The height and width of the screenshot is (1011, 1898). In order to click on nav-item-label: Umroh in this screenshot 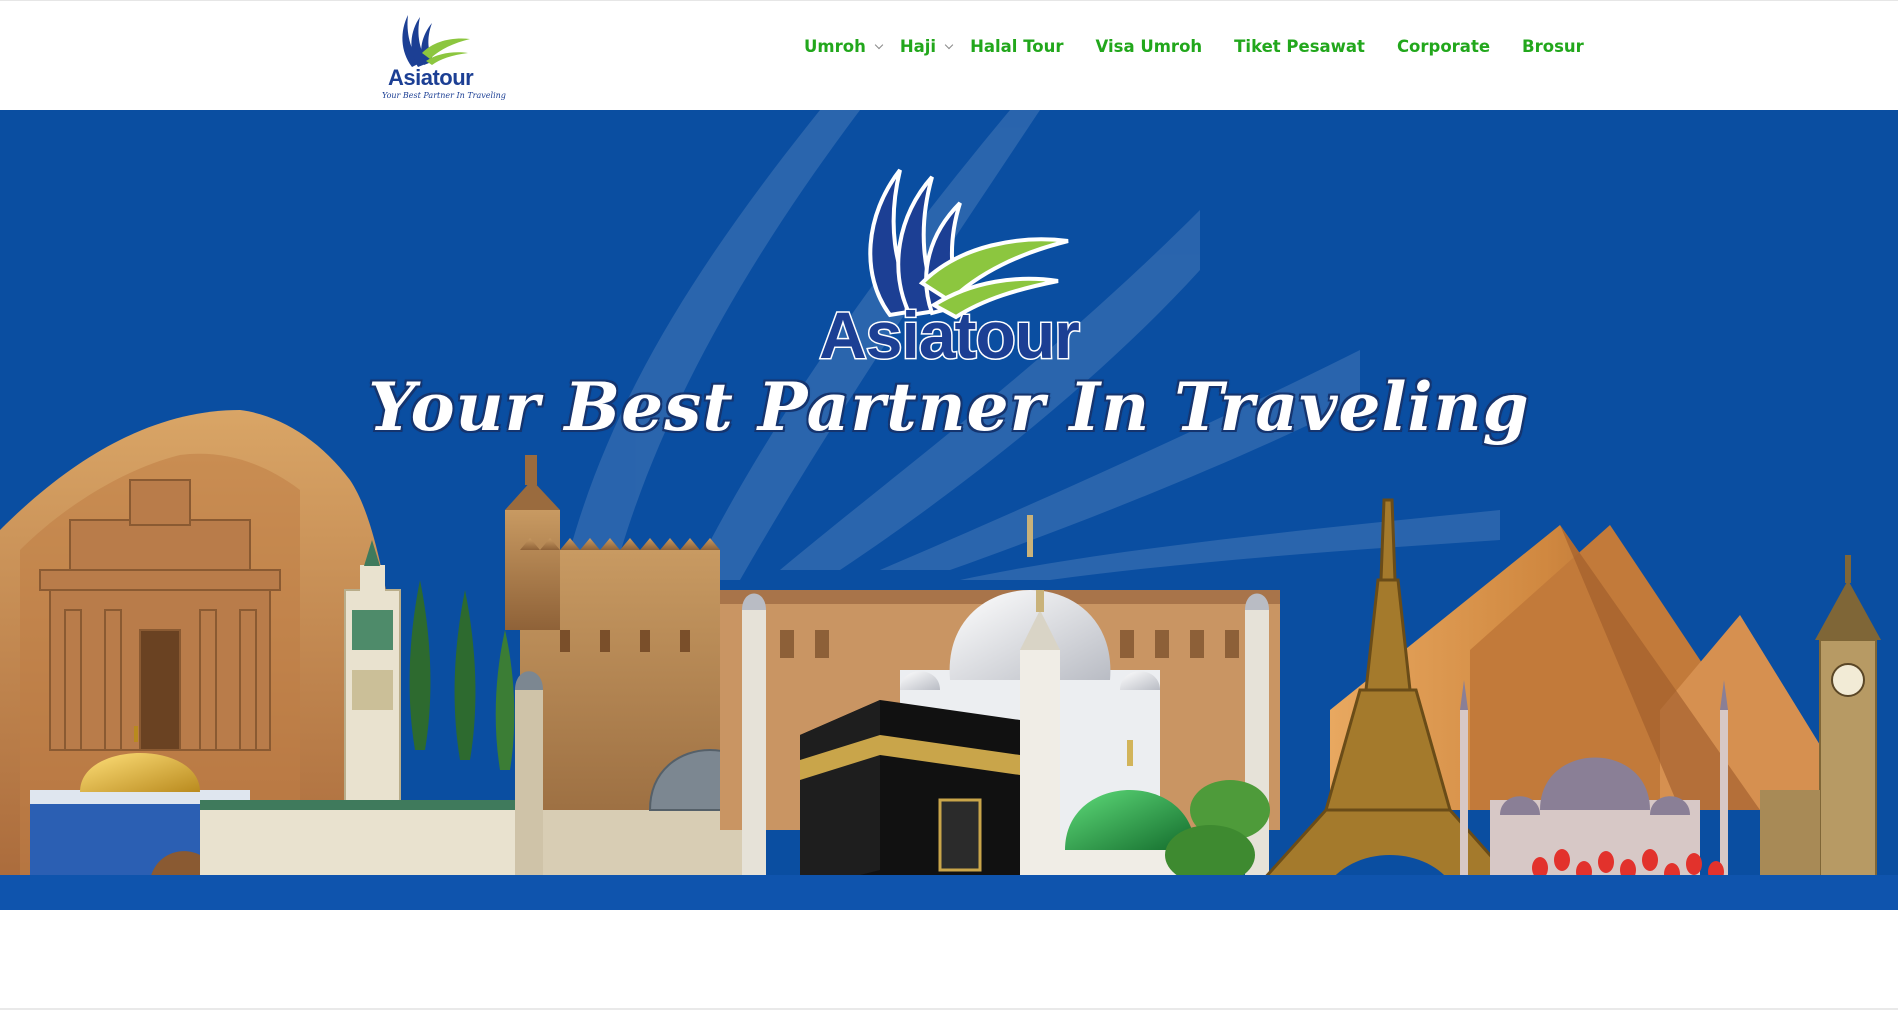, I will do `click(835, 46)`.